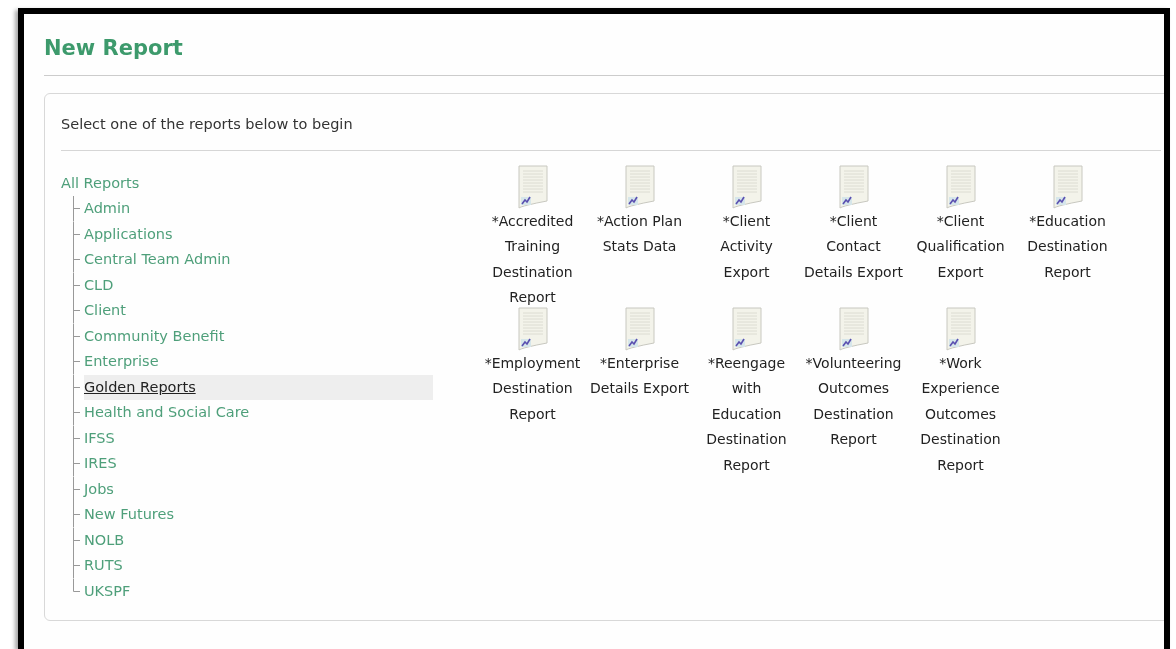  I want to click on tree-item: IRES, so click(258, 464).